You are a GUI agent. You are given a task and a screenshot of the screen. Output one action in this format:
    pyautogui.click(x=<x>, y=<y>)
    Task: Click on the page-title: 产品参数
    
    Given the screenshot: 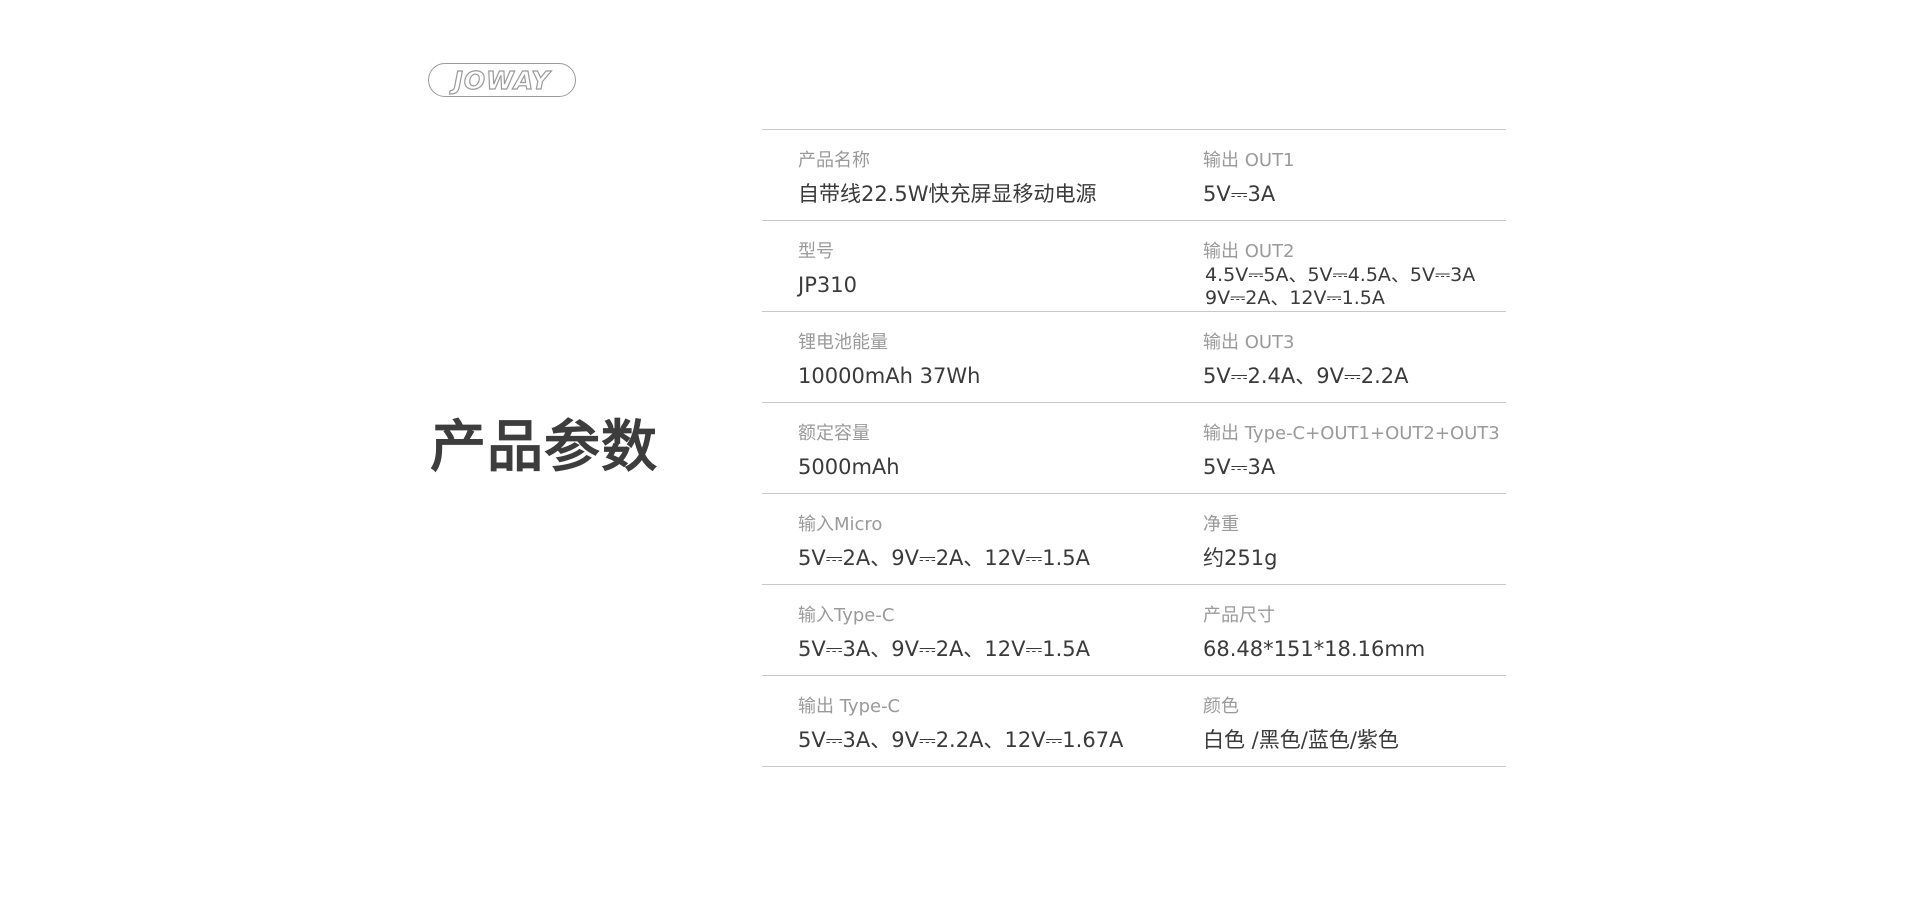 What is the action you would take?
    pyautogui.click(x=544, y=447)
    